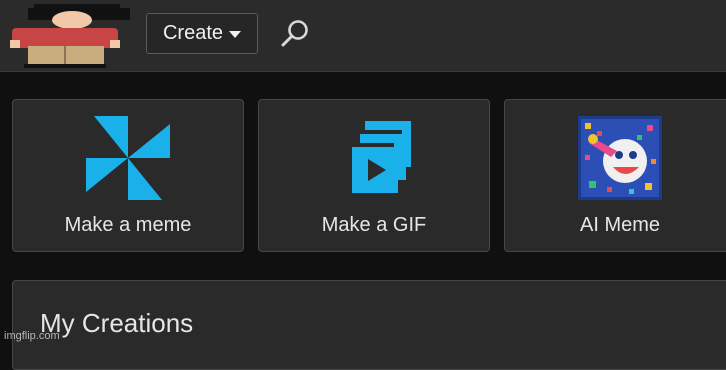 This screenshot has height=370, width=726. Describe the element at coordinates (32, 336) in the screenshot. I see `watermark: imgflip.com` at that location.